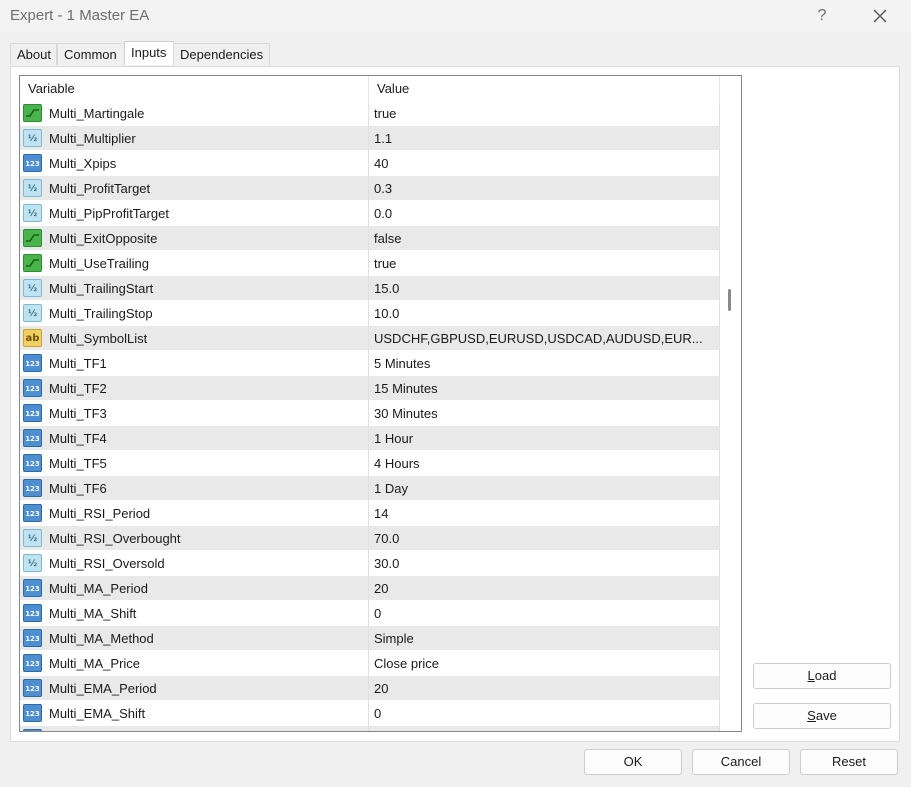  I want to click on variable-cell: 123 Multi_TF1, so click(194, 363).